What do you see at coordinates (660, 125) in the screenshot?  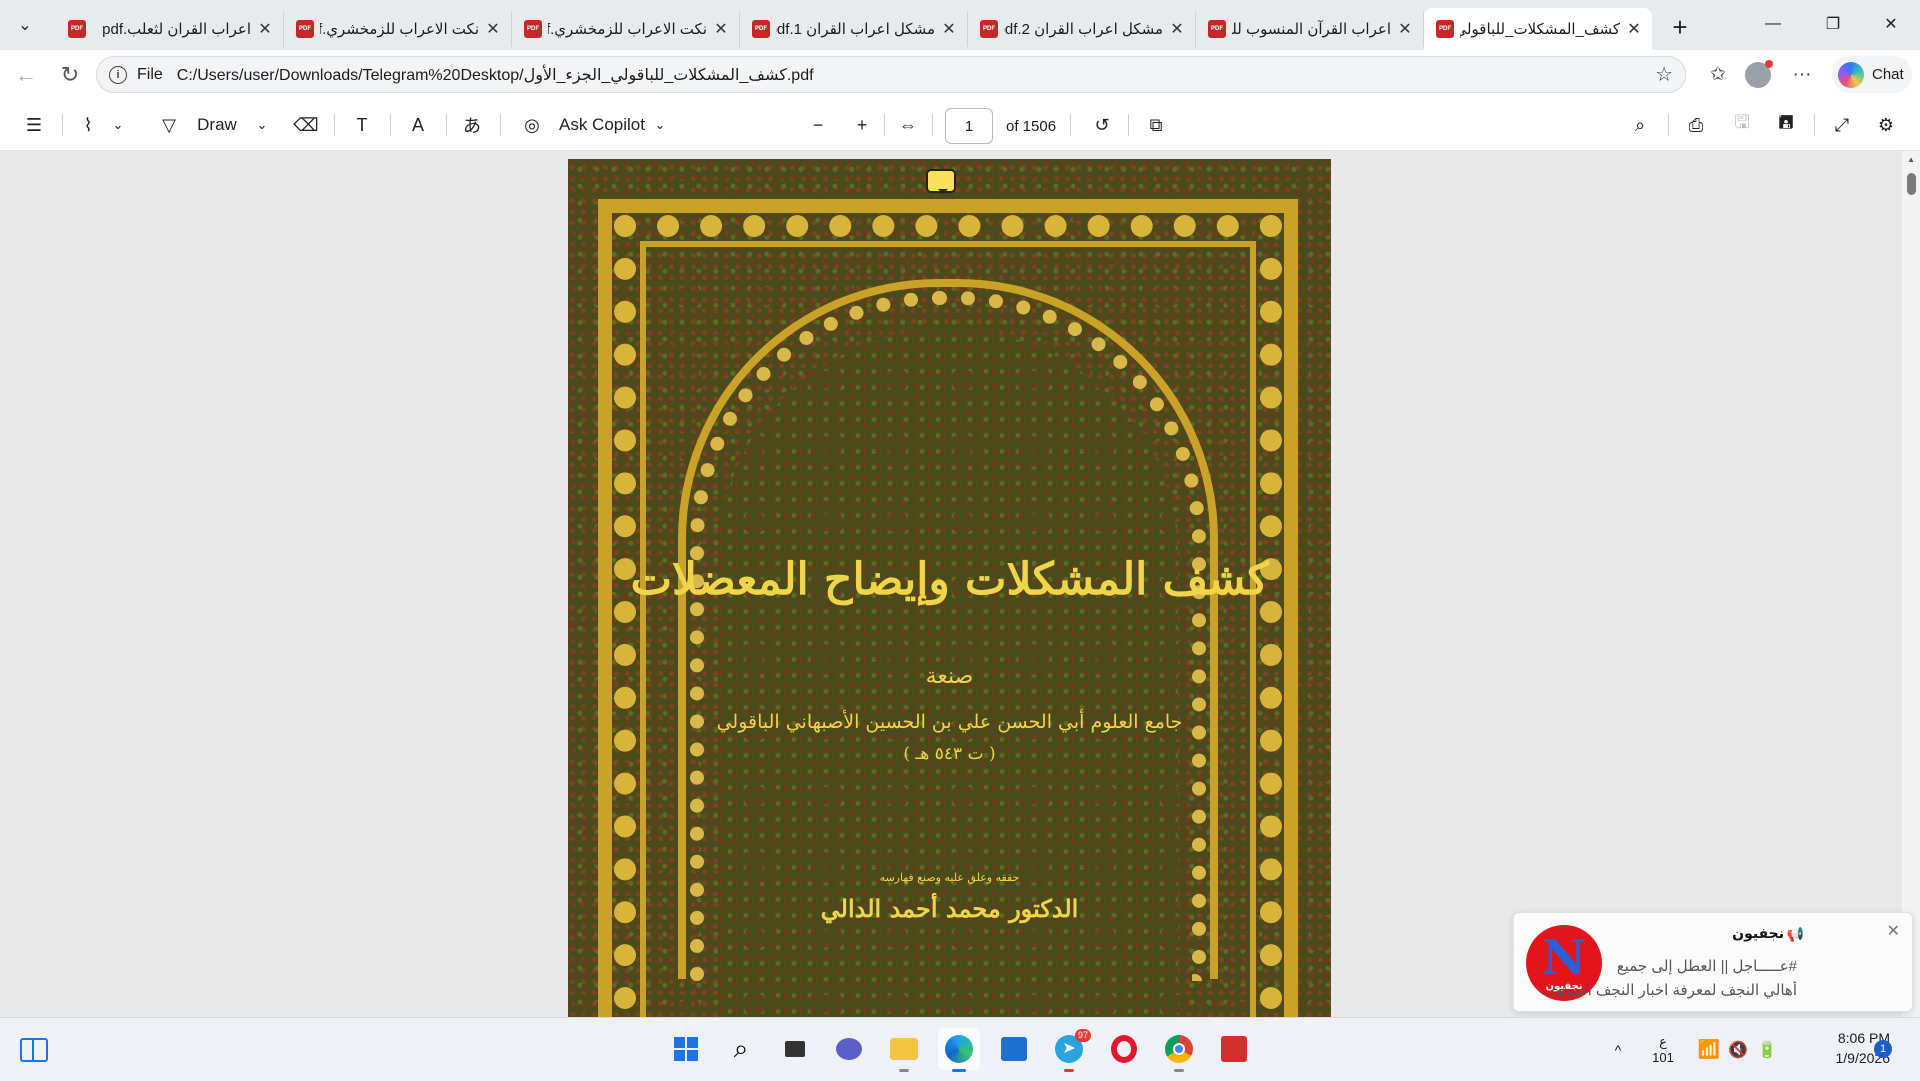 I see `copilot-dropdown-chevron-icon: ⌄` at bounding box center [660, 125].